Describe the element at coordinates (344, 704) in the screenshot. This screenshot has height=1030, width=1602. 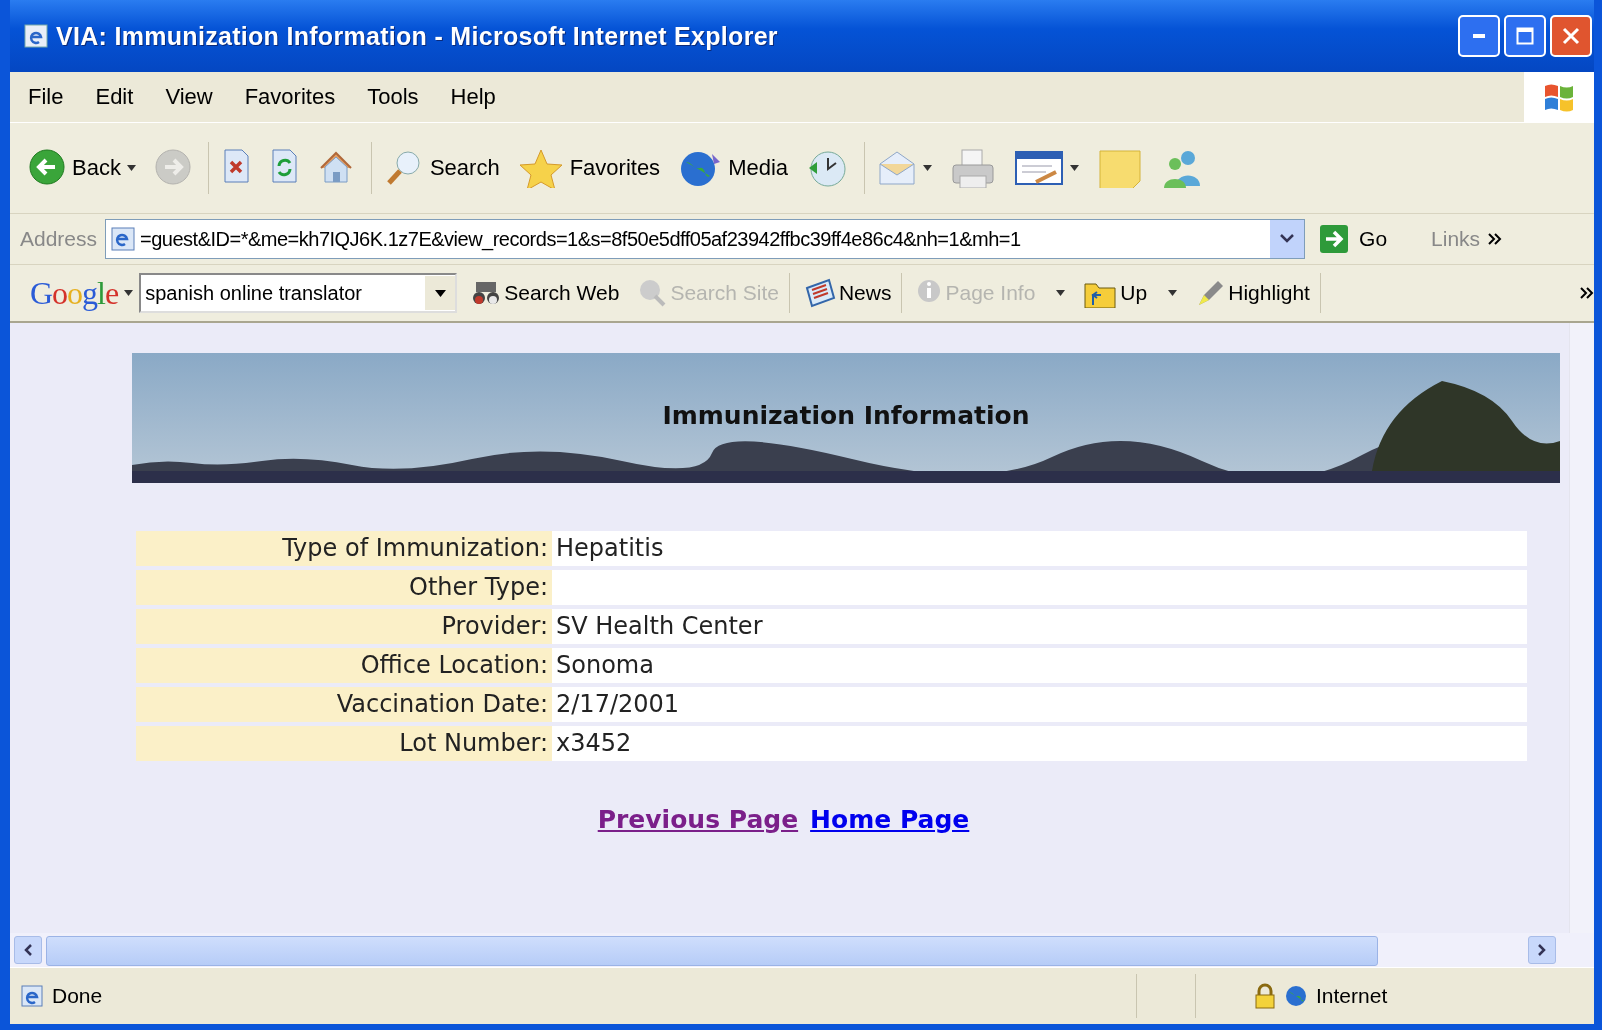
I see `field-label: Vaccination Date:` at that location.